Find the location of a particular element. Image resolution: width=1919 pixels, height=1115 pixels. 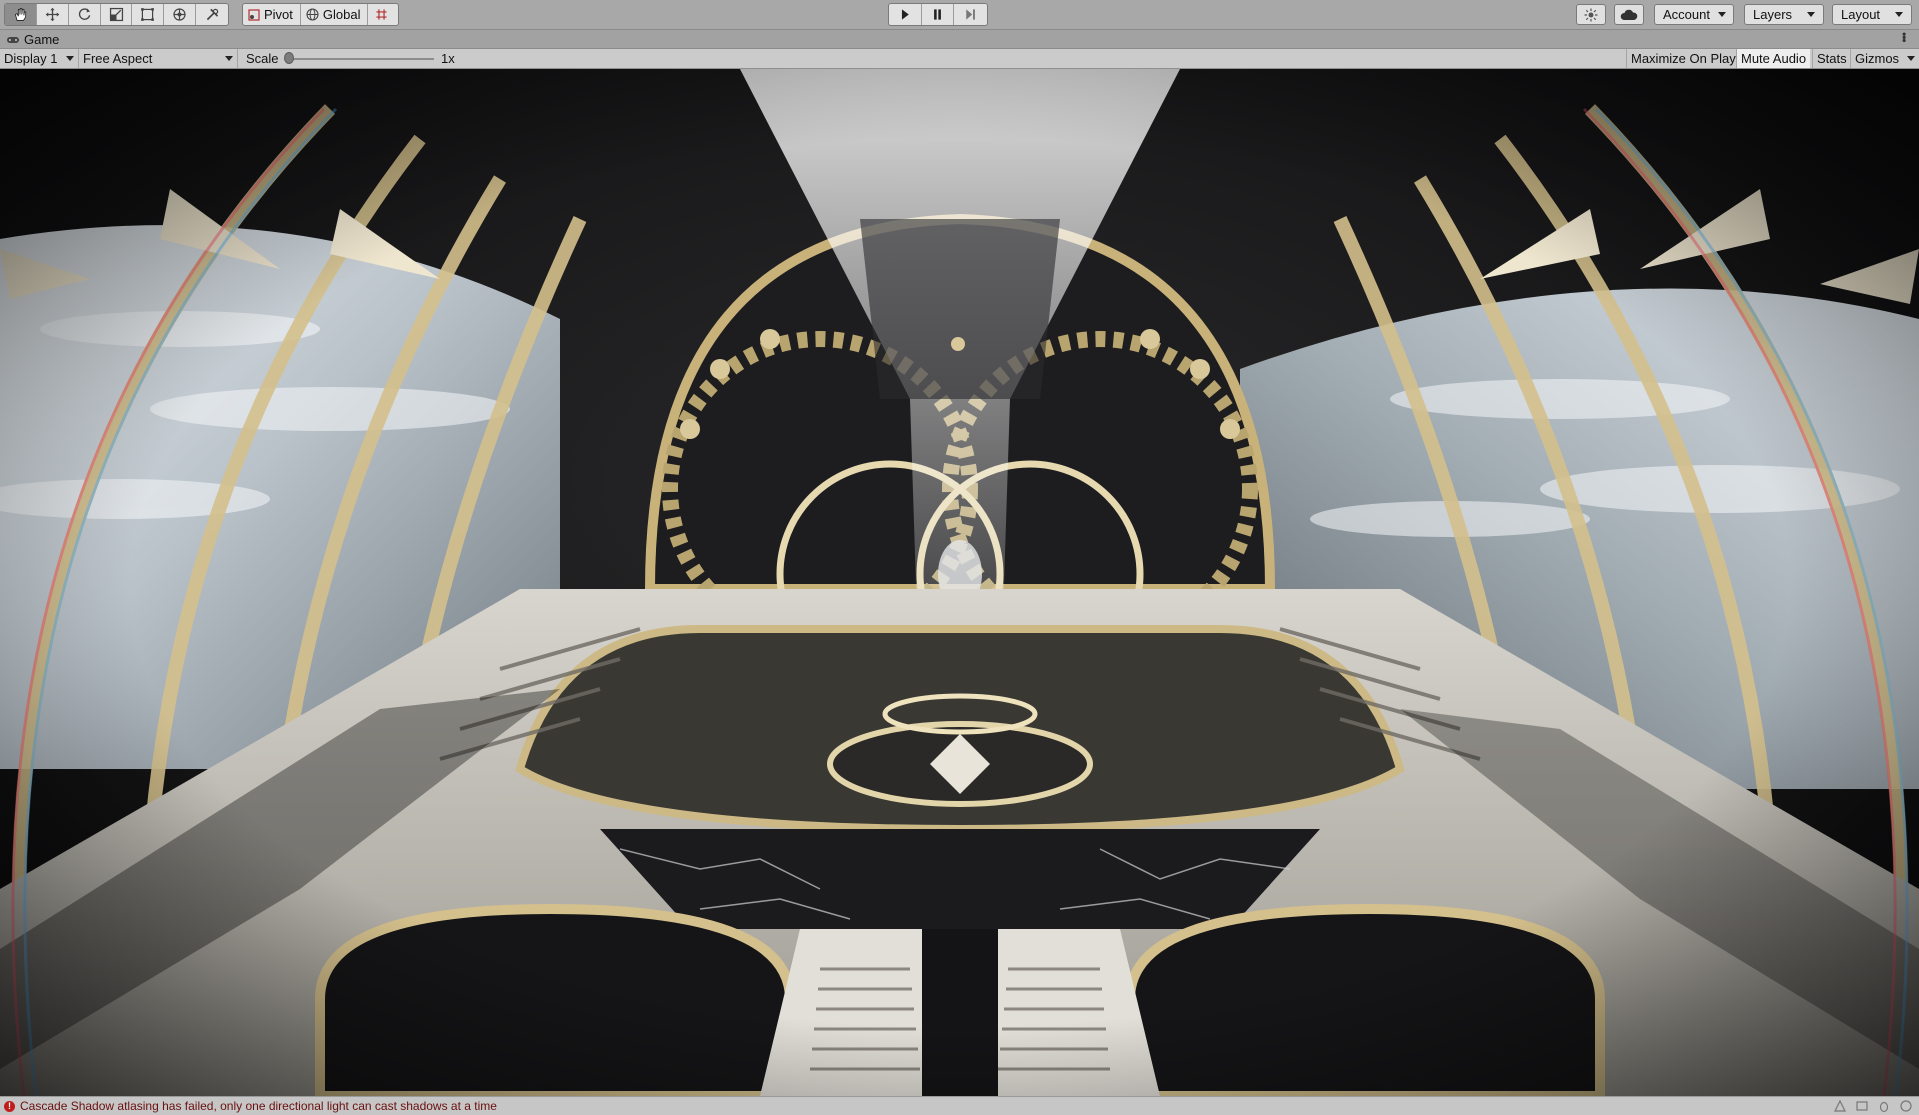

pause-button is located at coordinates (938, 14).